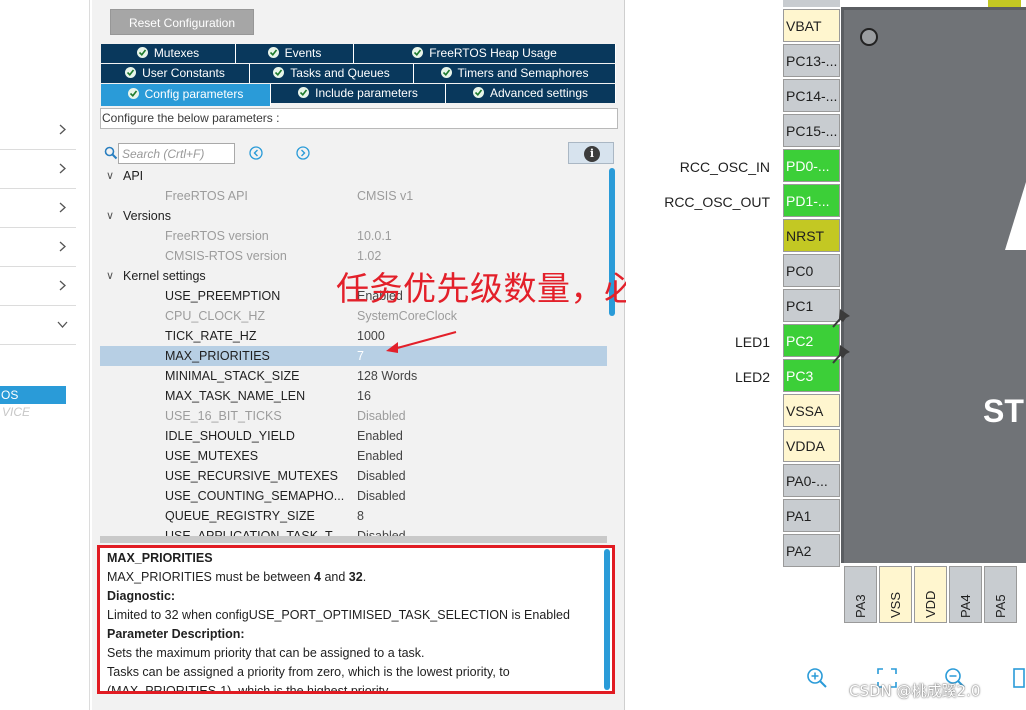 The height and width of the screenshot is (710, 1026). Describe the element at coordinates (869, 37) in the screenshot. I see `pin1-marker-icon` at that location.